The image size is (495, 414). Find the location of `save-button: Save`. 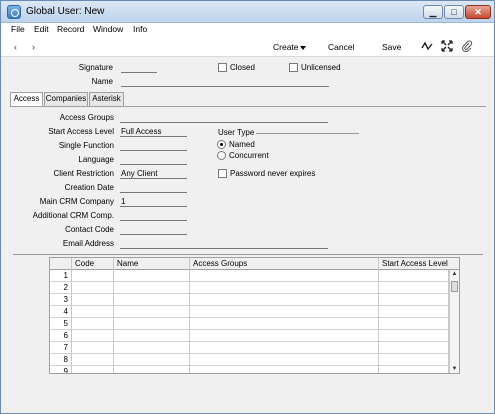

save-button: Save is located at coordinates (391, 47).